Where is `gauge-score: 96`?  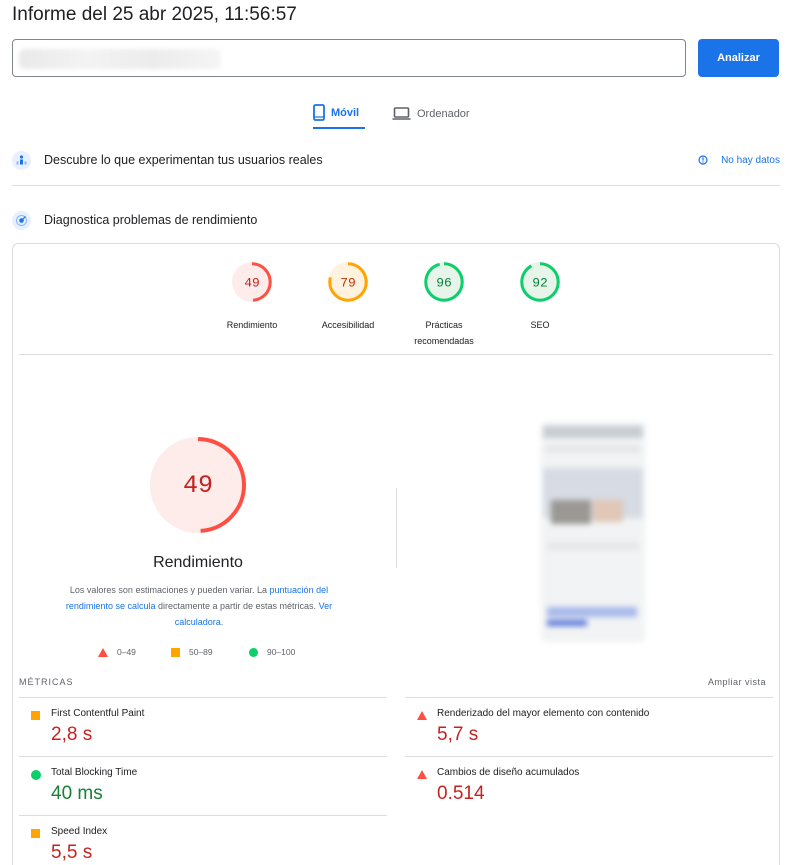 gauge-score: 96 is located at coordinates (444, 283).